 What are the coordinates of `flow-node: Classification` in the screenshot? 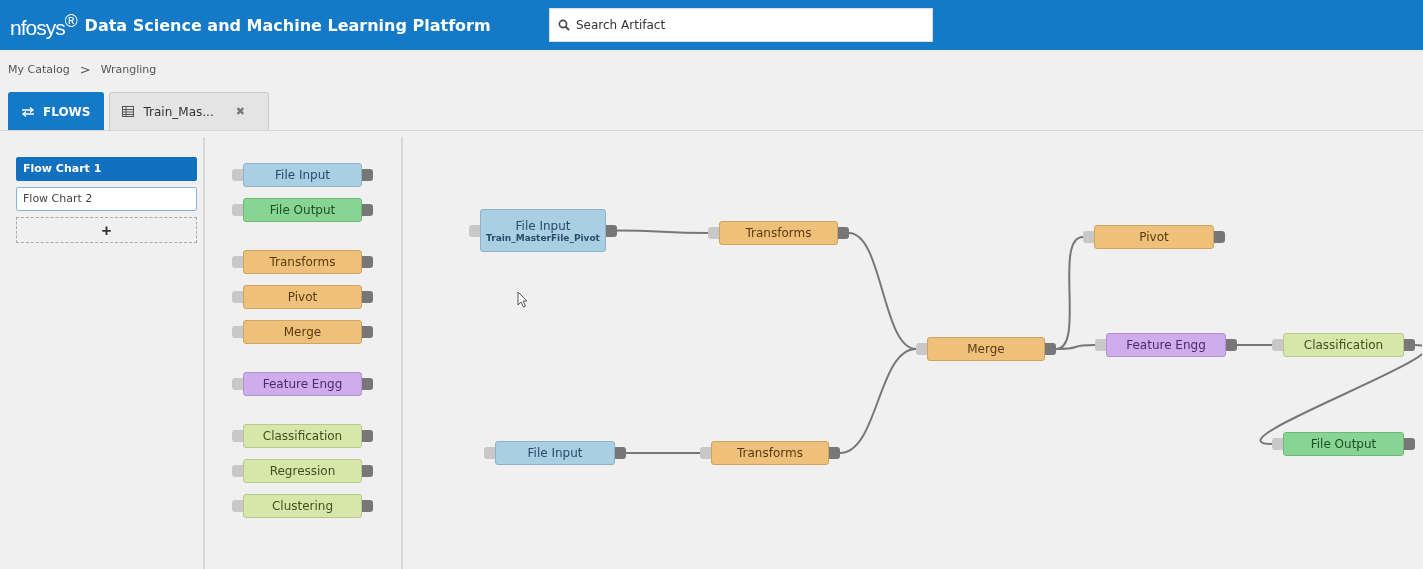 It's located at (1343, 345).